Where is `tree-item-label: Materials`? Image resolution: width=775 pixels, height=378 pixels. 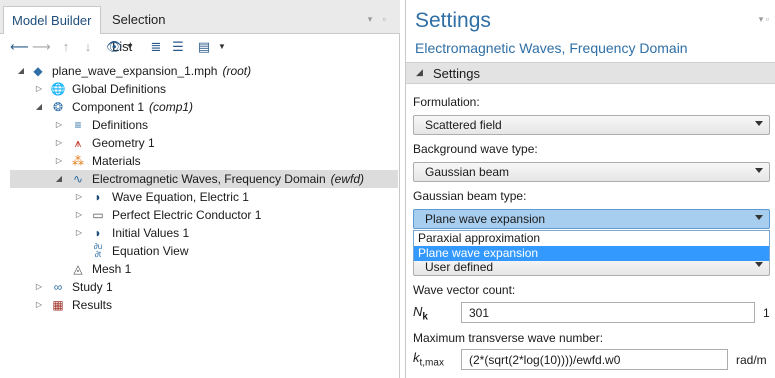 tree-item-label: Materials is located at coordinates (116, 161).